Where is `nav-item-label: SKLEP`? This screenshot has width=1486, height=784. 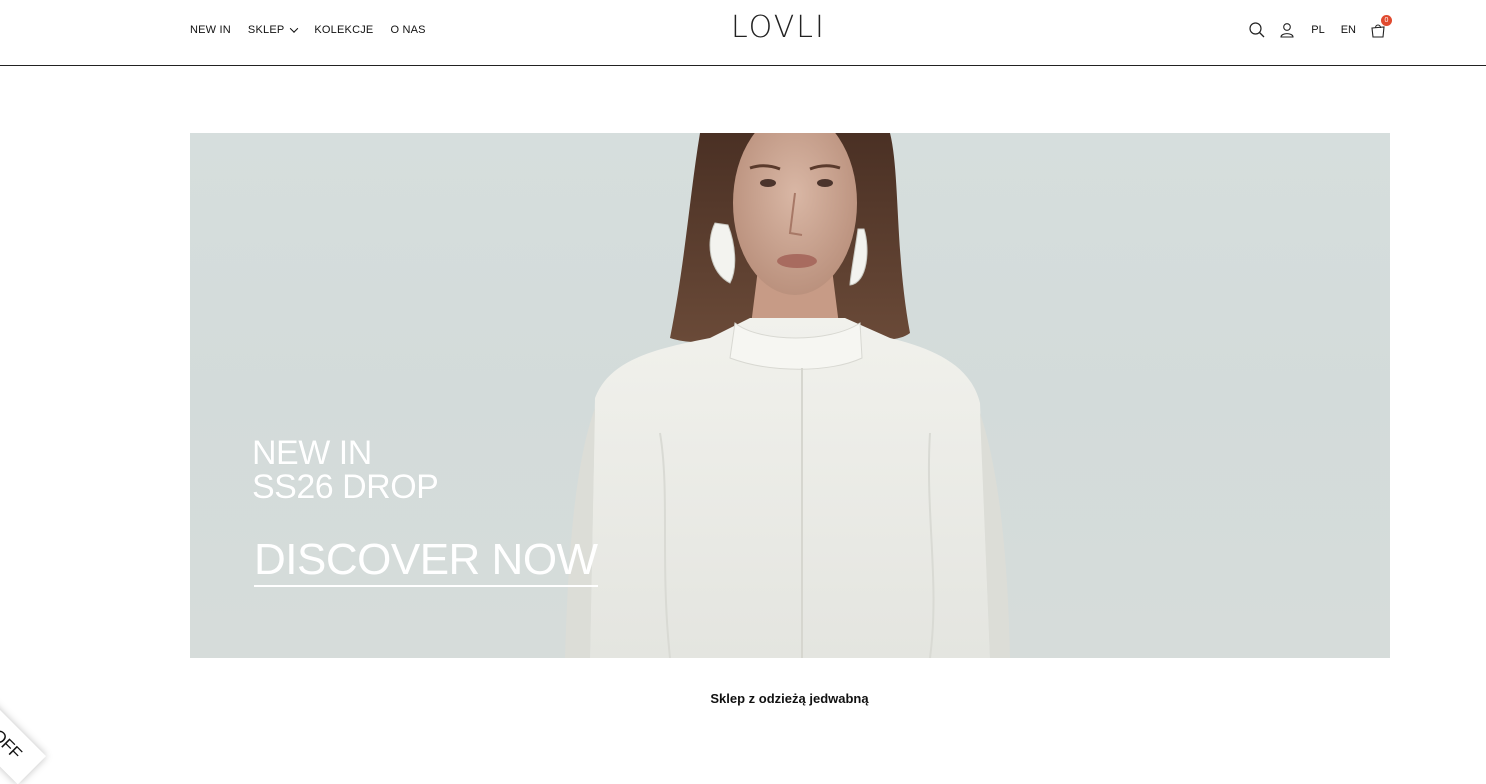
nav-item-label: SKLEP is located at coordinates (266, 30).